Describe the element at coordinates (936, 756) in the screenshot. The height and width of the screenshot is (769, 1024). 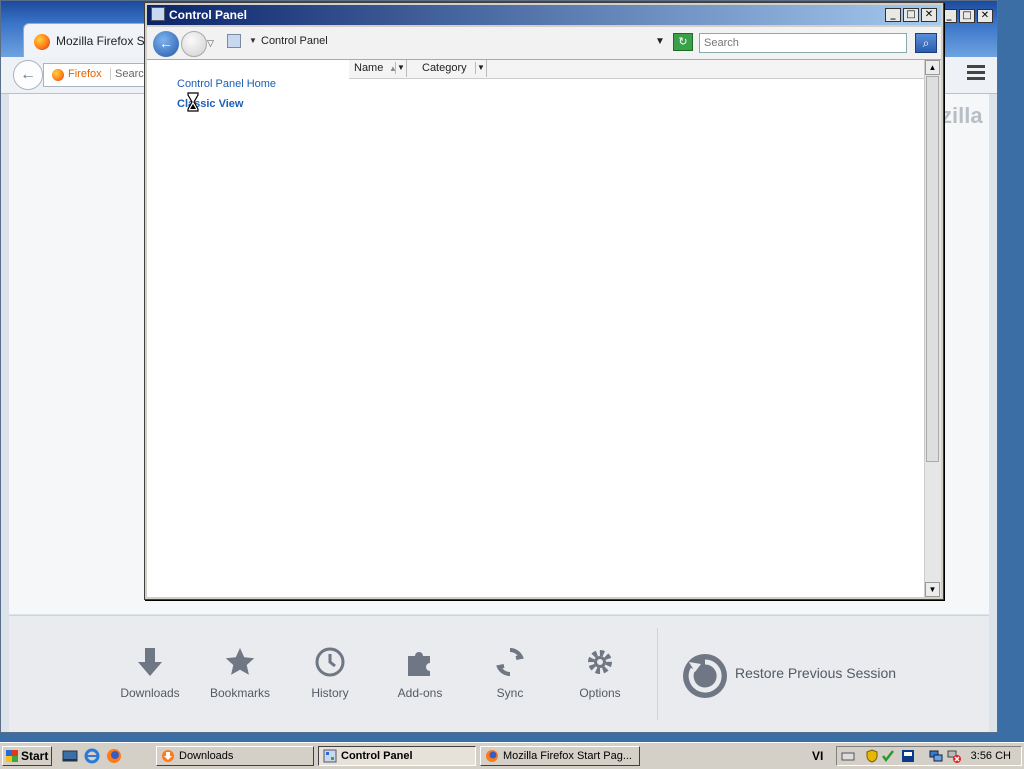
I see `network-connection-icon` at that location.